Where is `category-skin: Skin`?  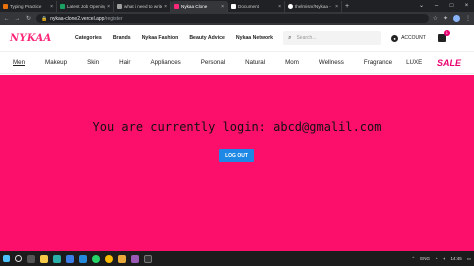
category-skin: Skin is located at coordinates (93, 62).